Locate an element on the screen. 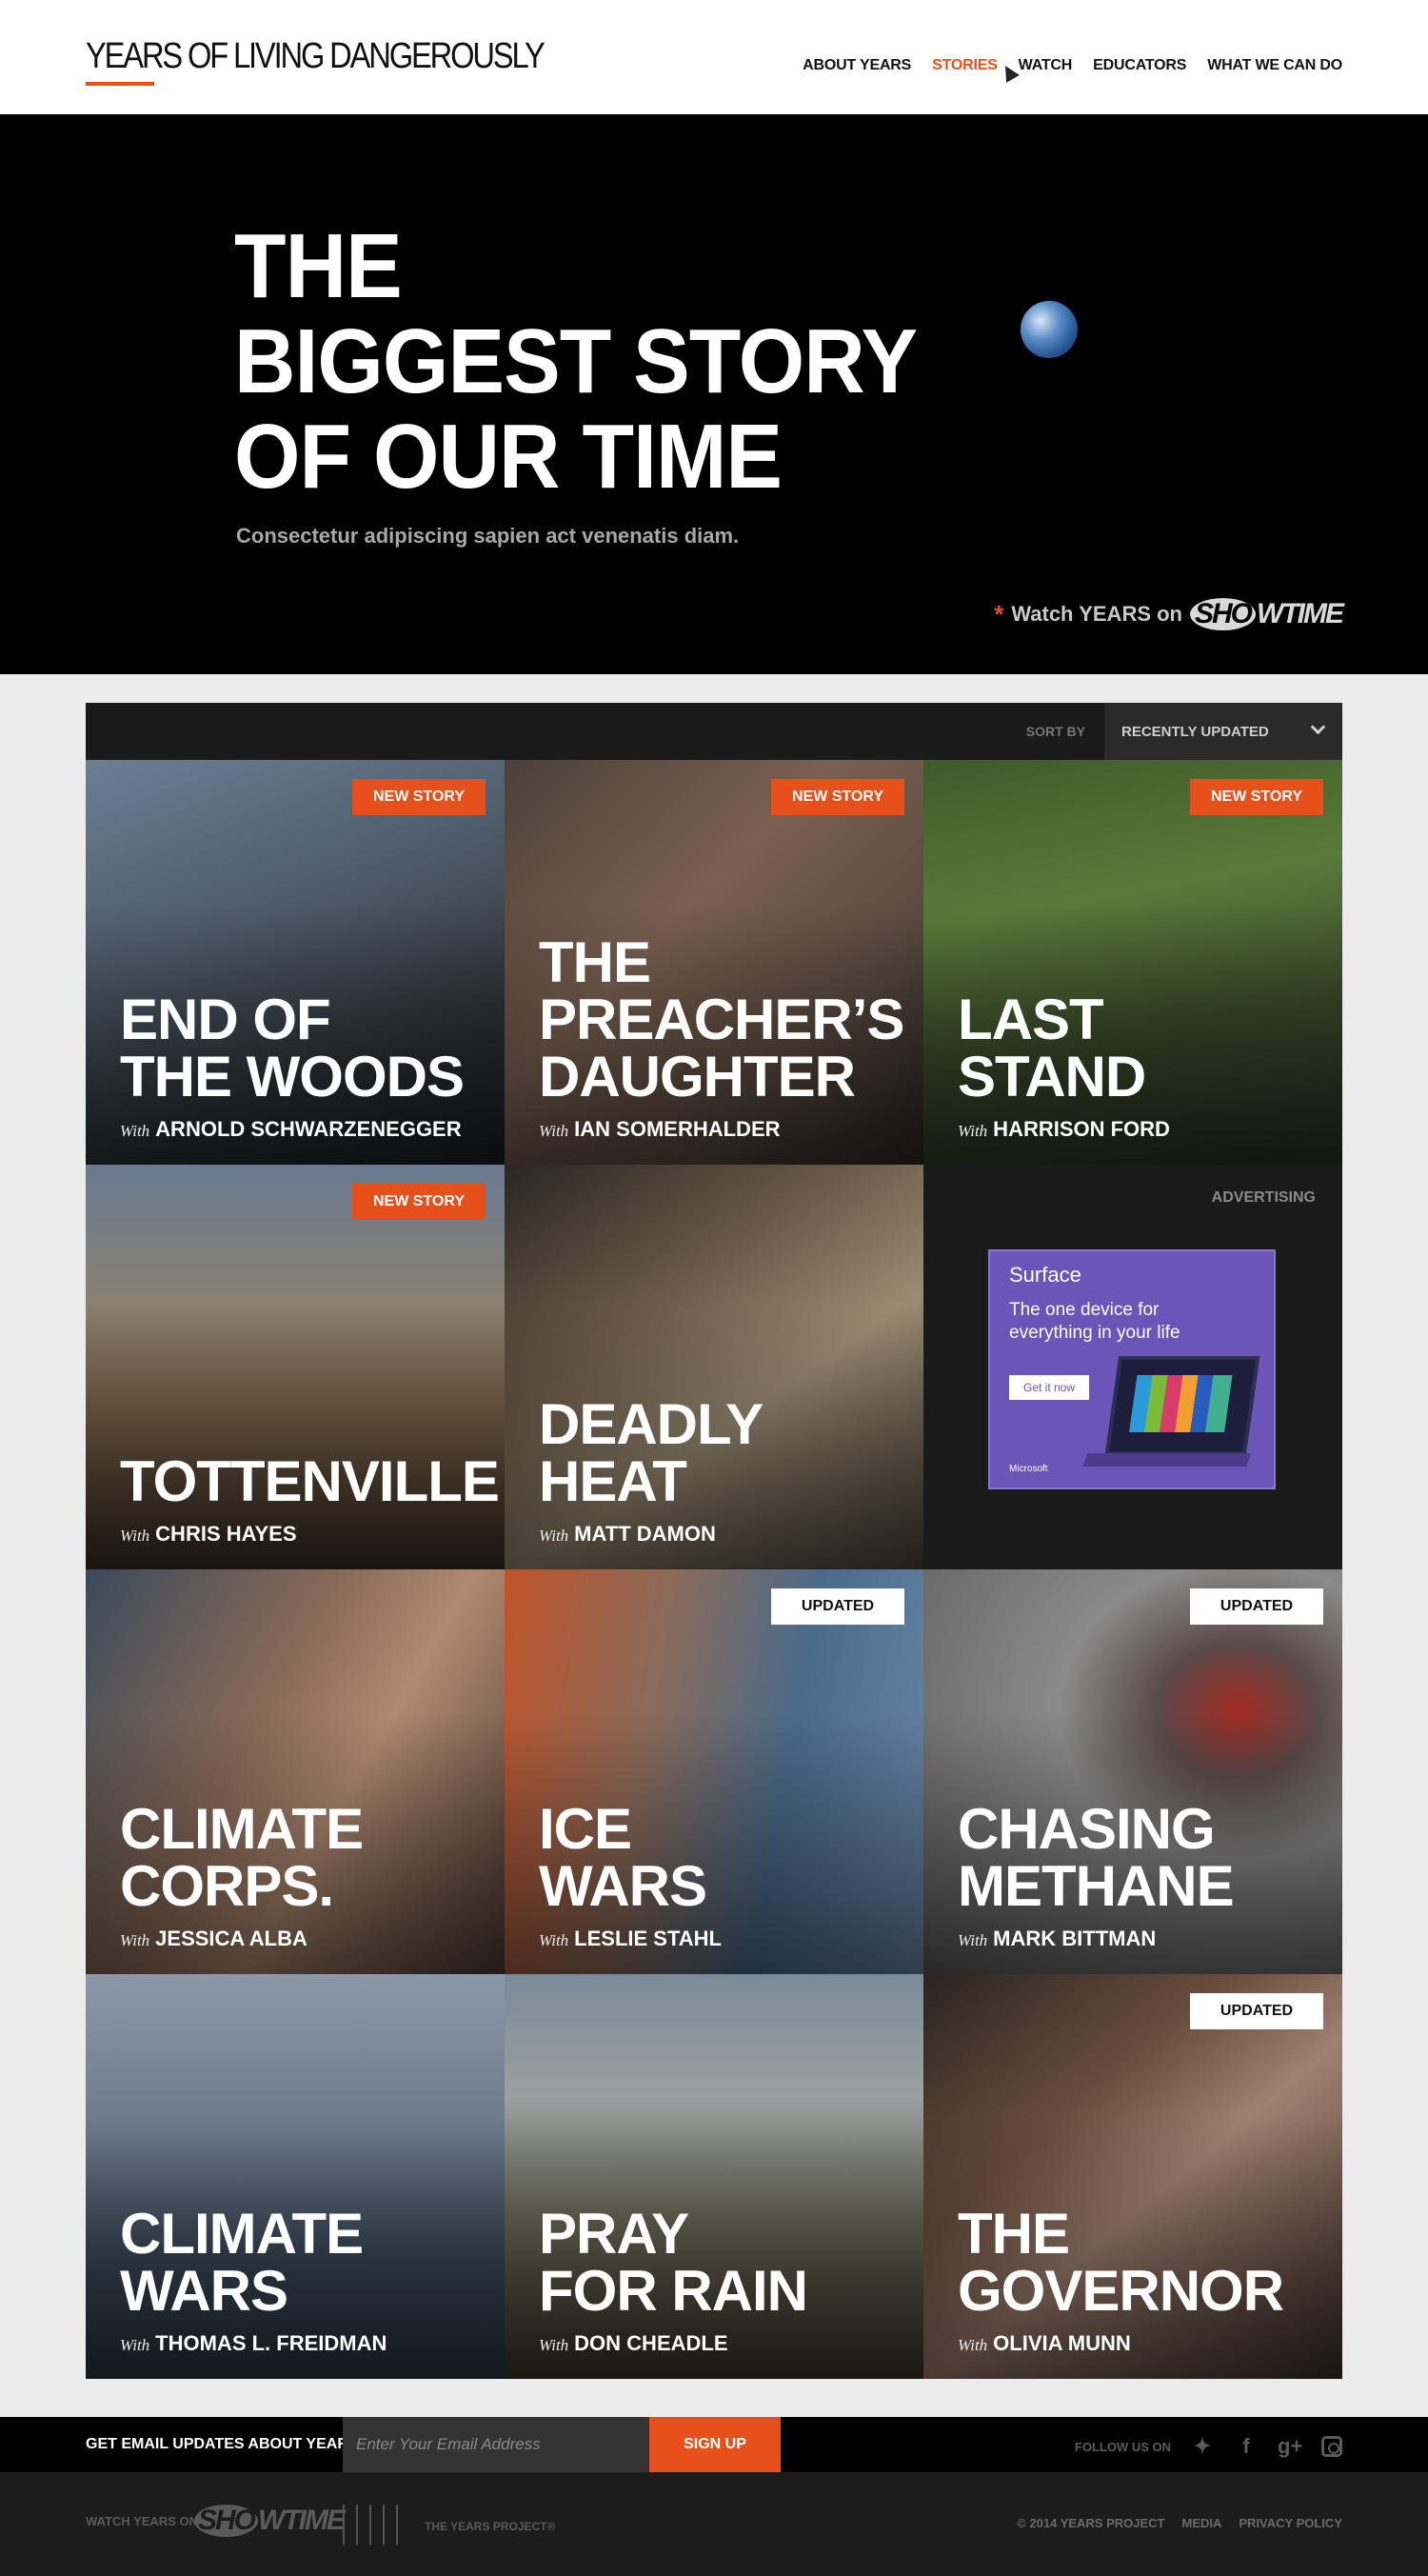 This screenshot has width=1428, height=2576. email-input is located at coordinates (496, 2444).